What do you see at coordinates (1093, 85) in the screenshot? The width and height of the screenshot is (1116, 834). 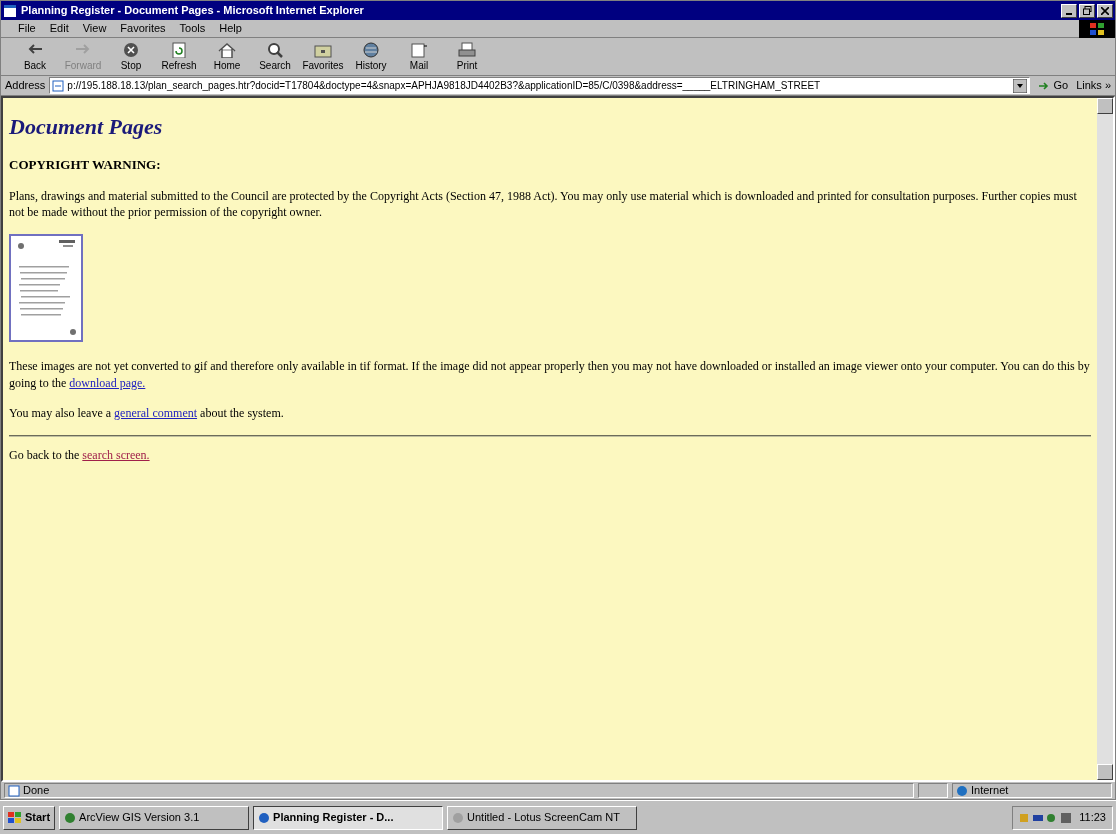 I see `links-button: Links »` at bounding box center [1093, 85].